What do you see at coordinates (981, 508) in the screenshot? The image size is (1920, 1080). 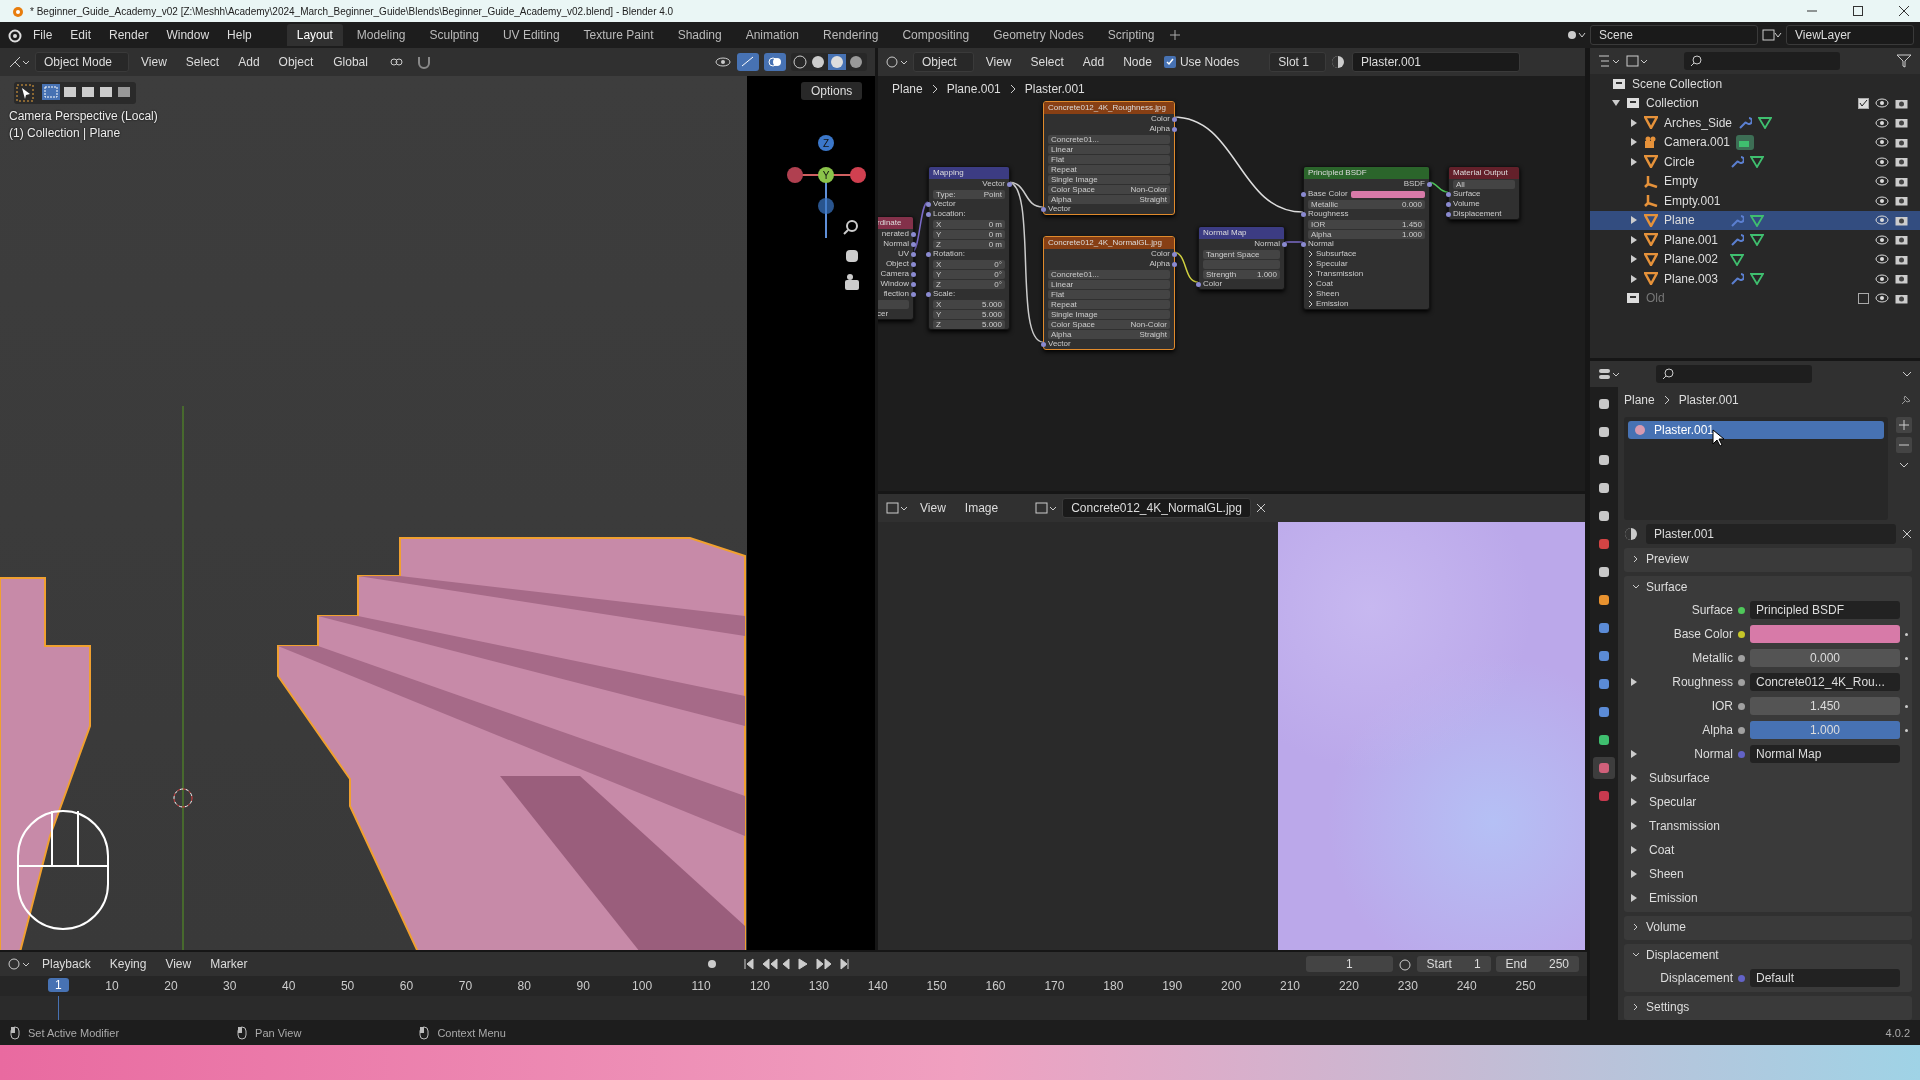 I see `menu-item: Image` at bounding box center [981, 508].